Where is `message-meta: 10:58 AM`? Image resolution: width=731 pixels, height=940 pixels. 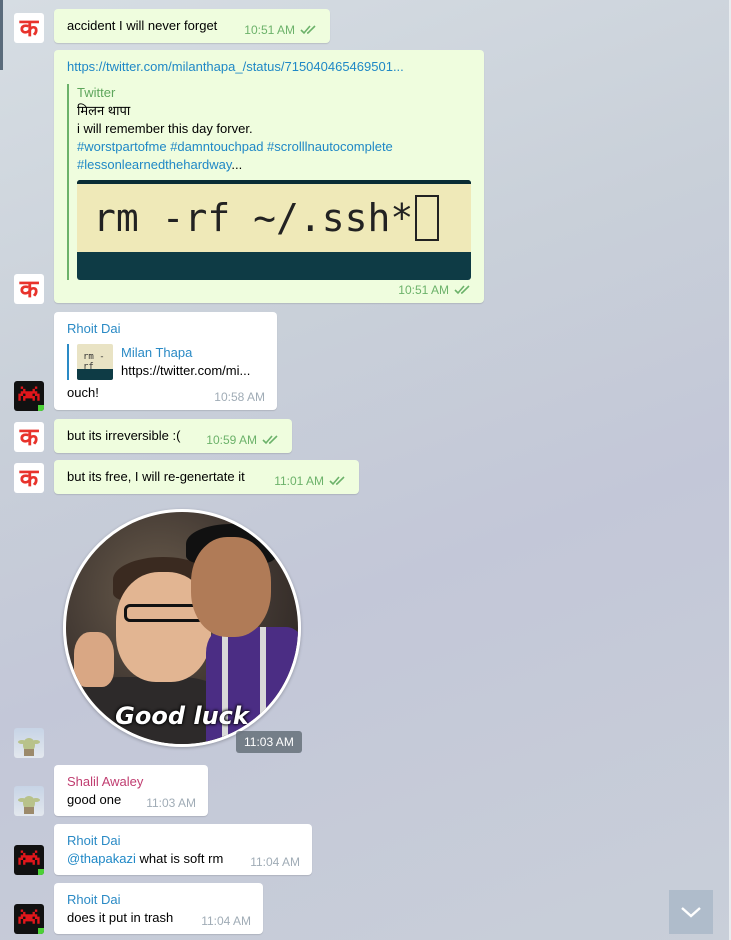 message-meta: 10:58 AM is located at coordinates (239, 397).